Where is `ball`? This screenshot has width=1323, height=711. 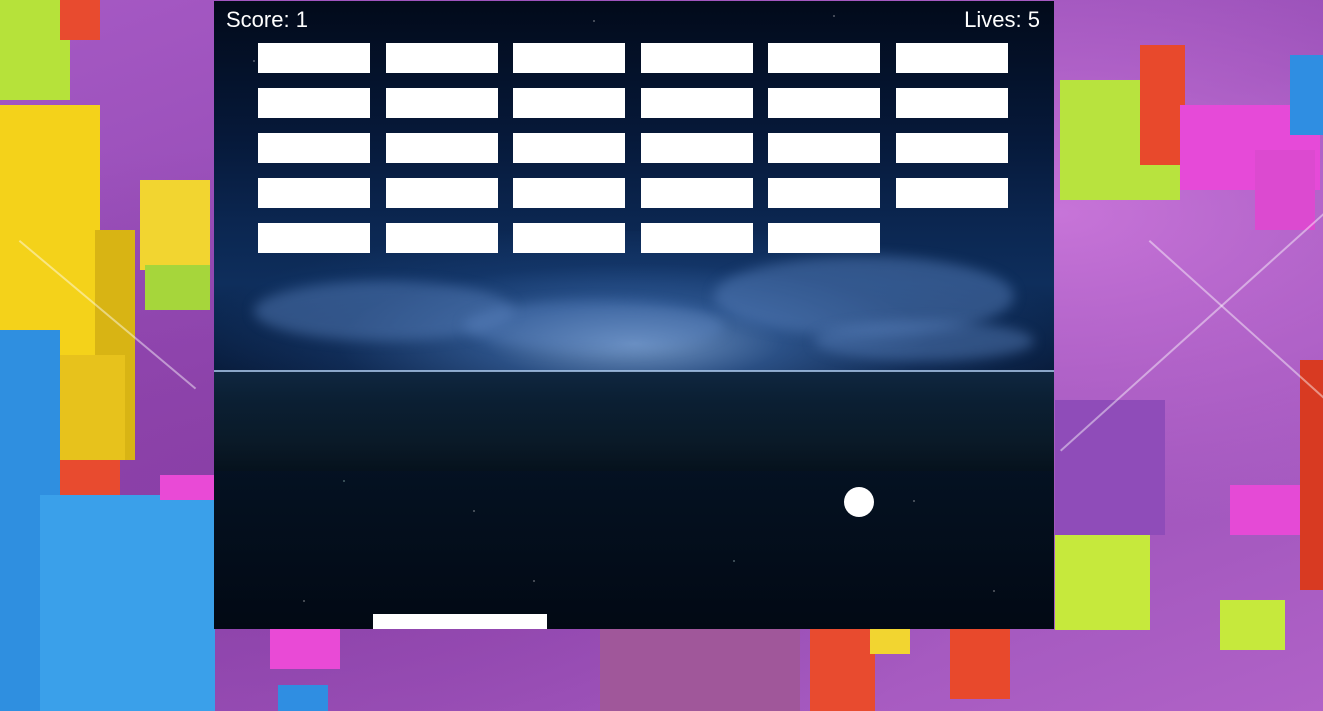 ball is located at coordinates (859, 502).